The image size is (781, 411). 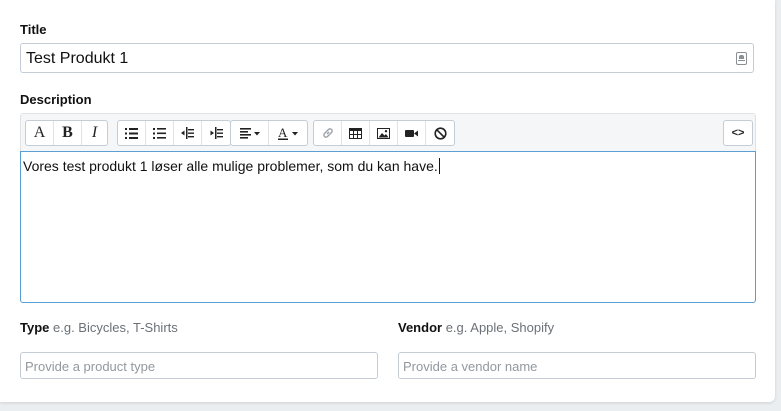 I want to click on code-view-button: <>, so click(x=738, y=133).